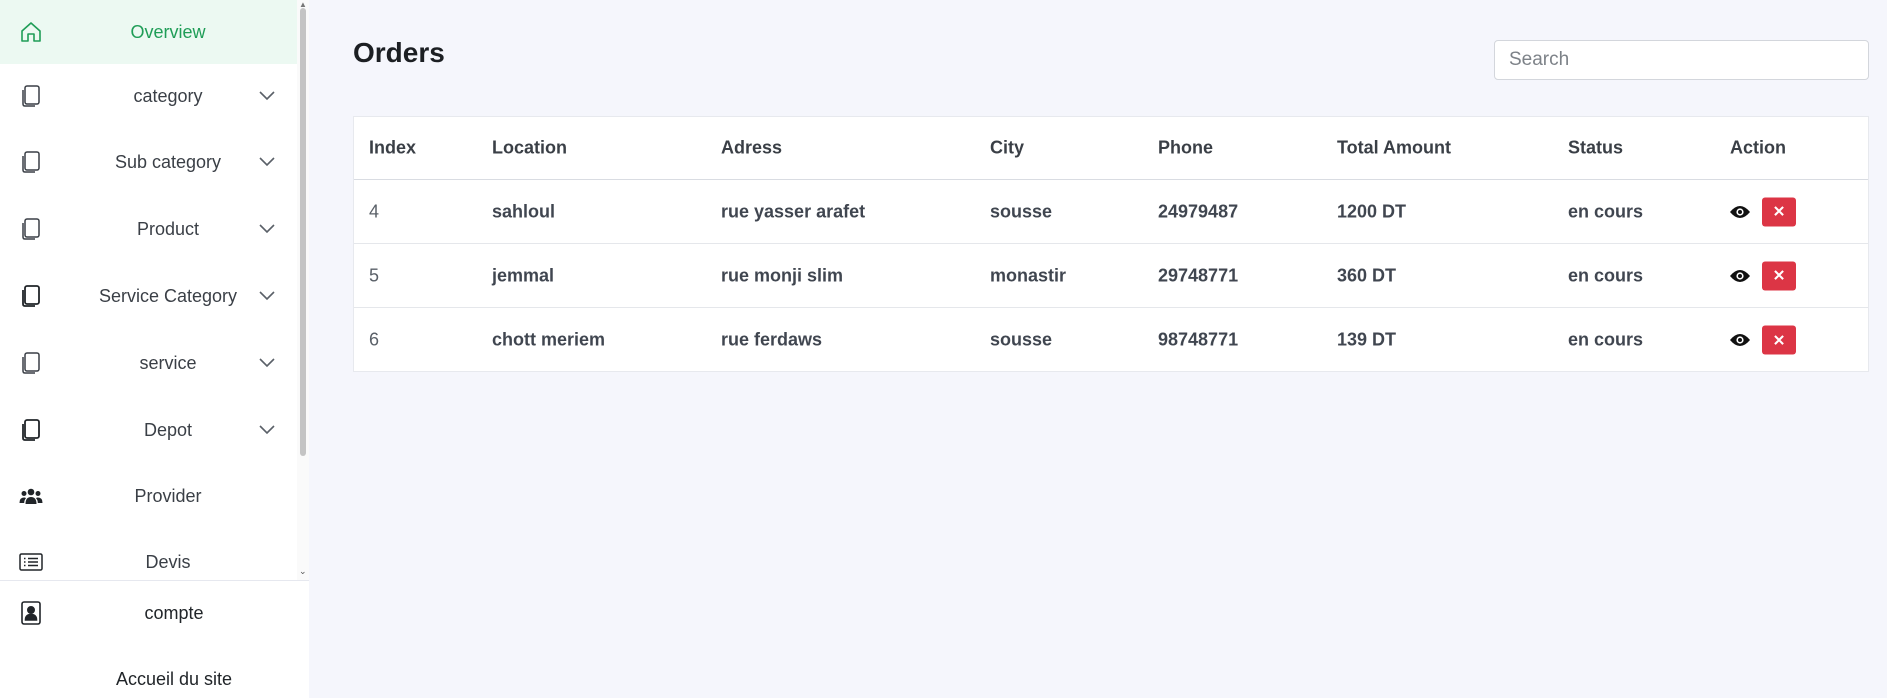  I want to click on sidebar-item-depot: Depot, so click(148, 430).